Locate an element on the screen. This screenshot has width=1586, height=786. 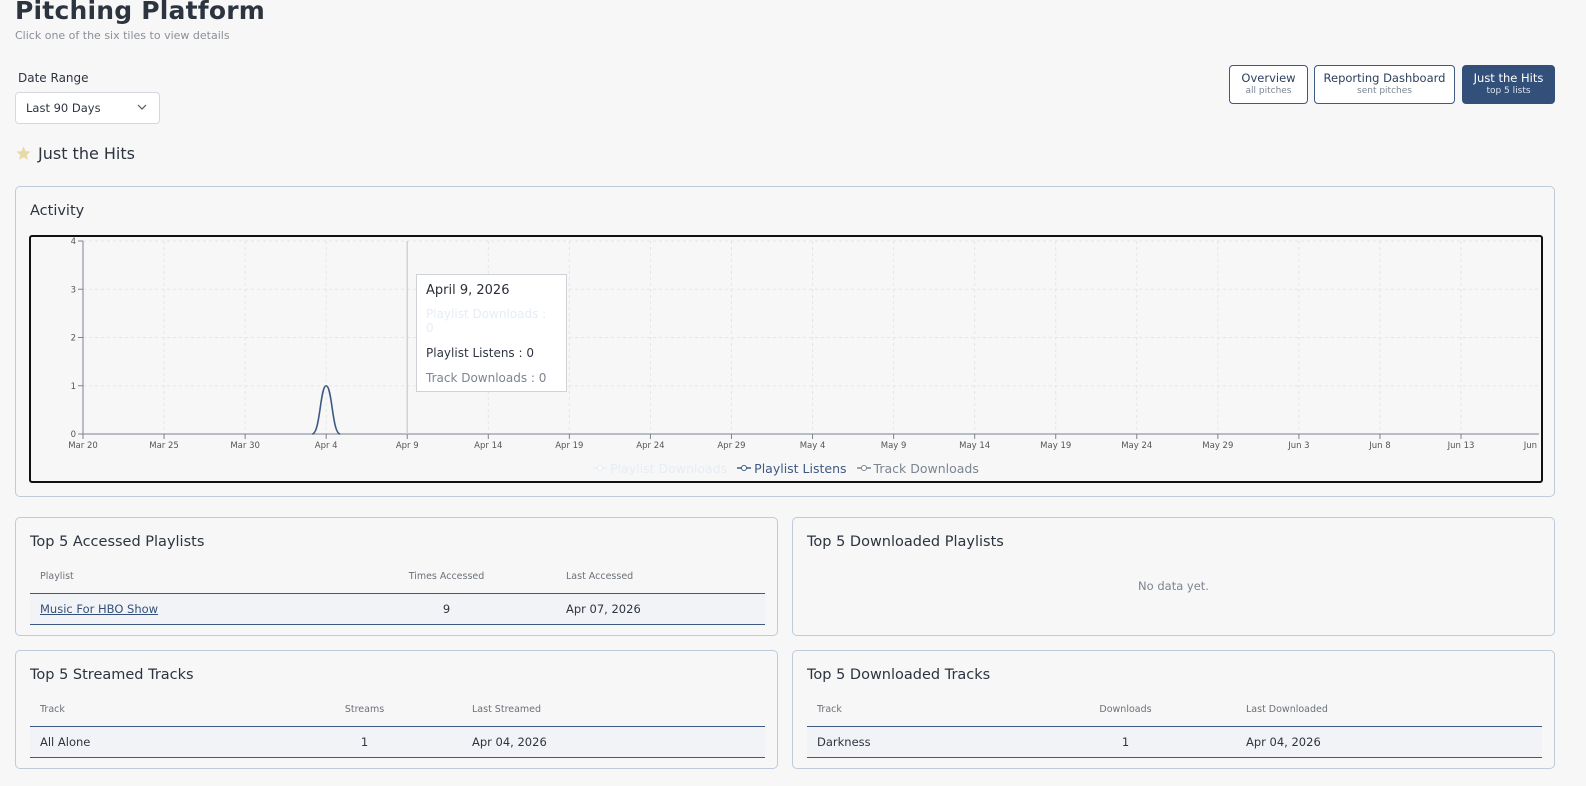
playlist-link: Music For HBO Show is located at coordinates (99, 609).